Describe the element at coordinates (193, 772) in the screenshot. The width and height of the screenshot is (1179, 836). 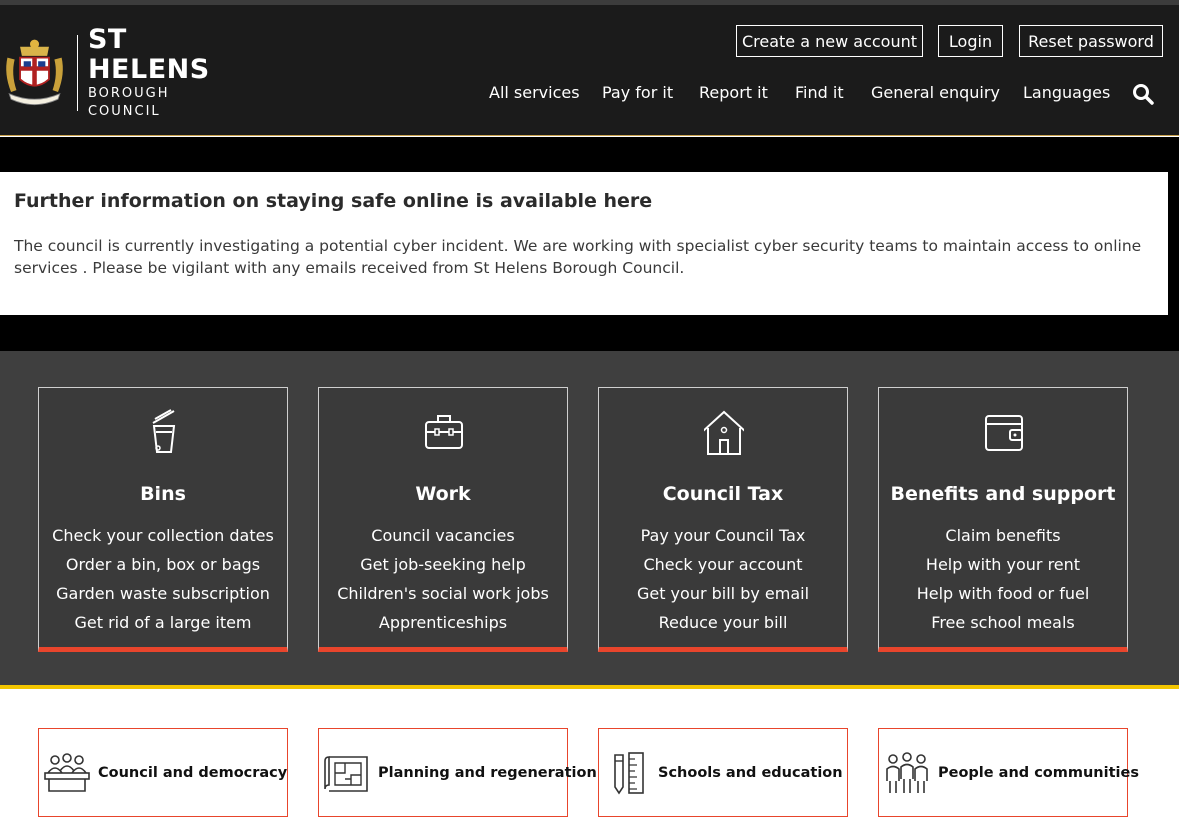
I see `tile-label: Council and democracy` at that location.